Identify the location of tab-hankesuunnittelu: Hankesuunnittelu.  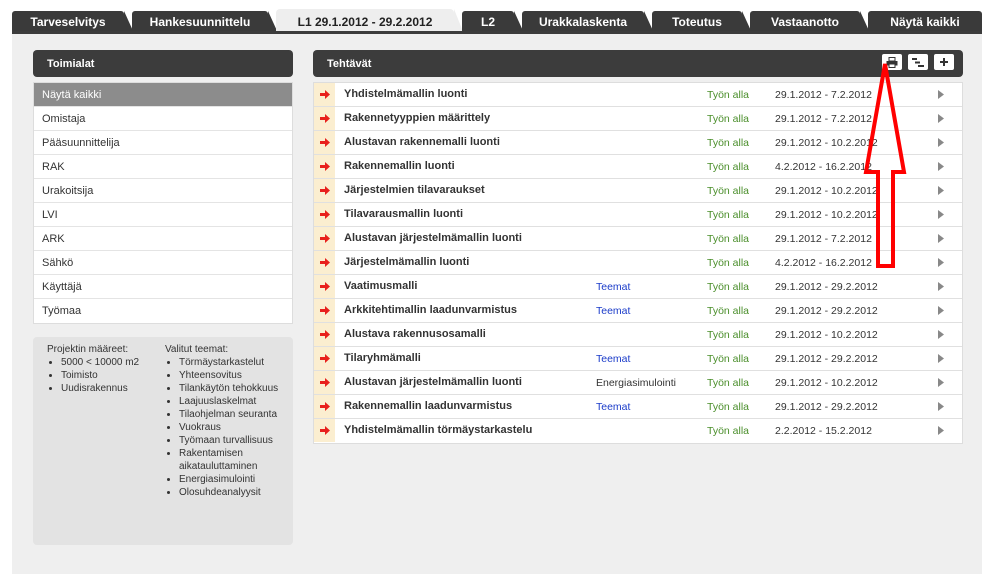
(205, 22).